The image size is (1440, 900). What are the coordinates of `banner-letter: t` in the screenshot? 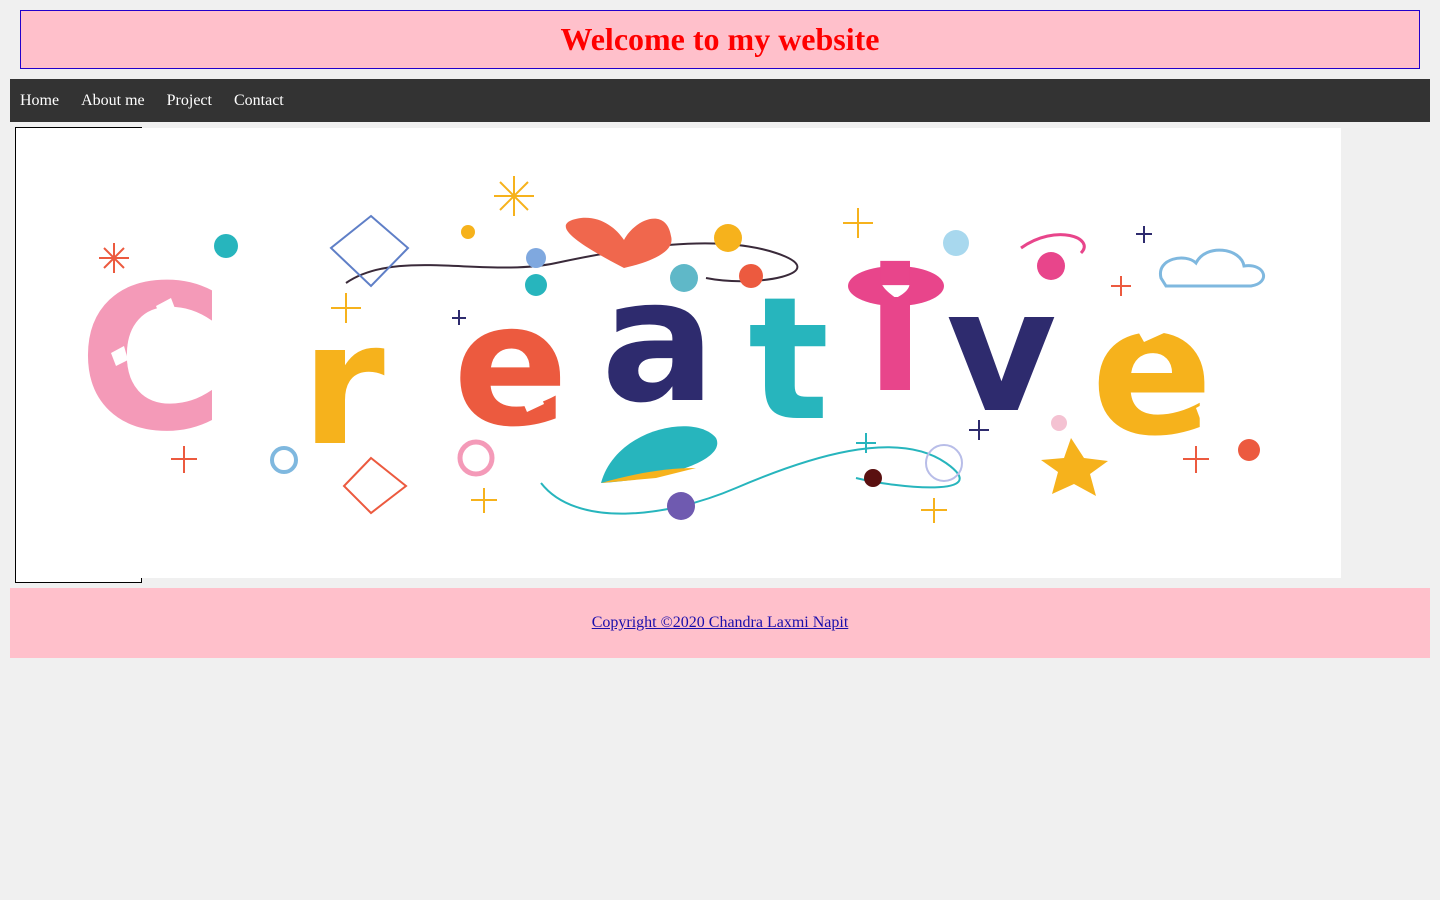 It's located at (788, 360).